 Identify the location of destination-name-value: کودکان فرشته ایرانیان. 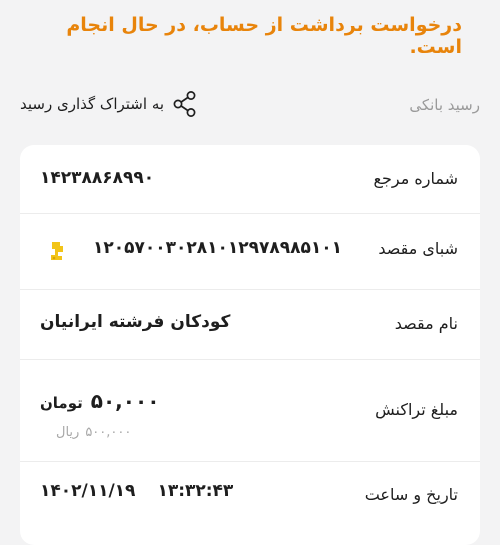
(135, 322).